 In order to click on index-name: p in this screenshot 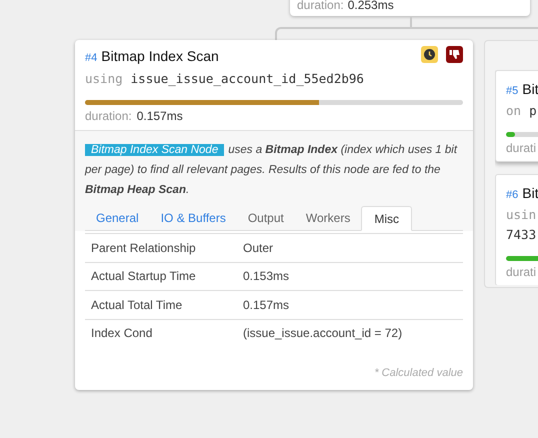, I will do `click(533, 111)`.